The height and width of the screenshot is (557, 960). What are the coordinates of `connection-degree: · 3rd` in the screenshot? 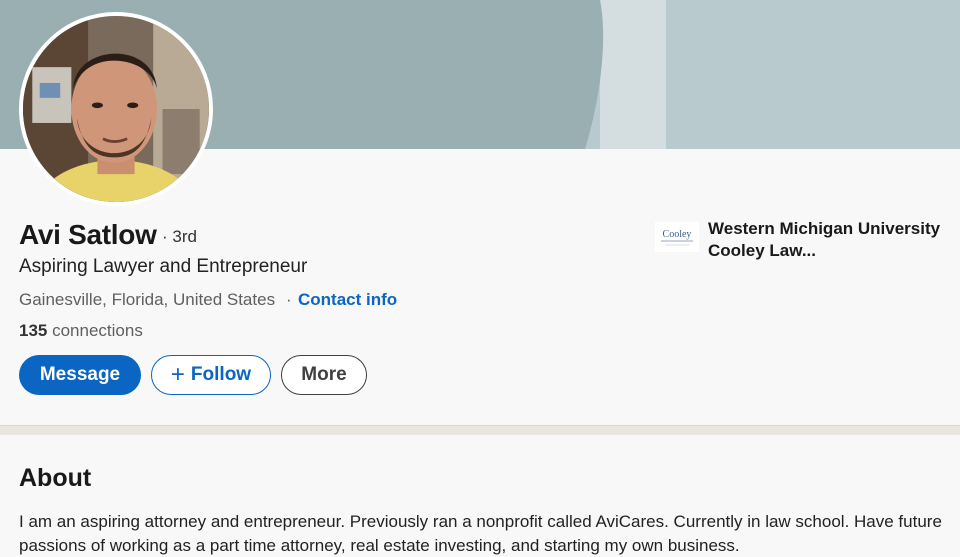 It's located at (179, 236).